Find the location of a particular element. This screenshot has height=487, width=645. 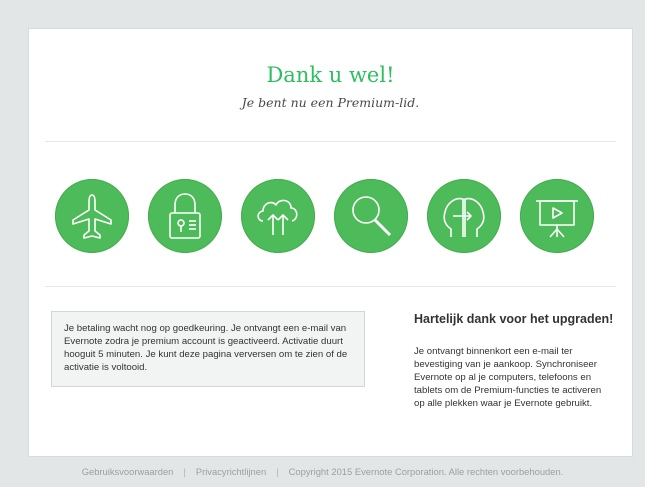

magnifier-icon is located at coordinates (371, 216).